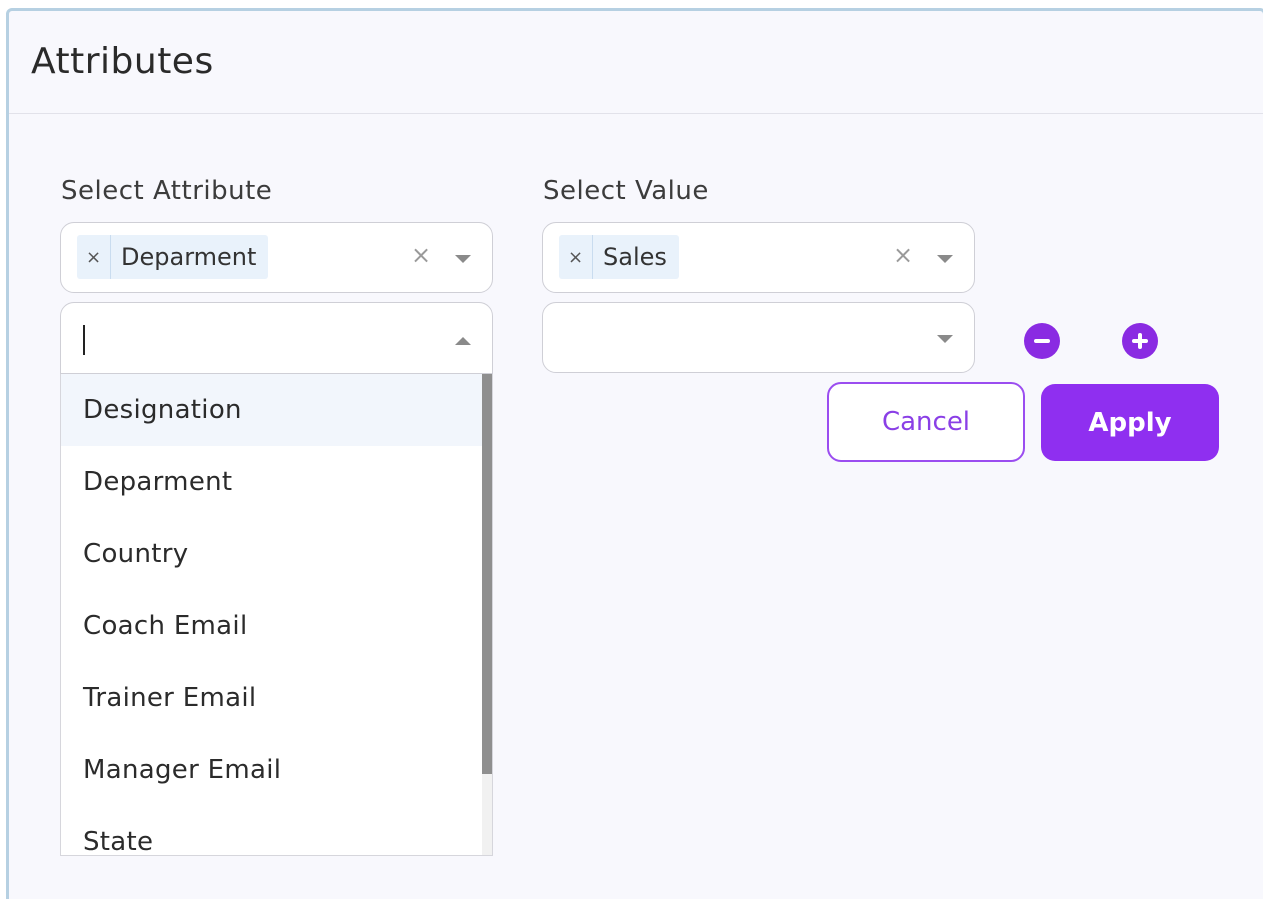 The width and height of the screenshot is (1263, 899). I want to click on attribute-search-input, so click(276, 338).